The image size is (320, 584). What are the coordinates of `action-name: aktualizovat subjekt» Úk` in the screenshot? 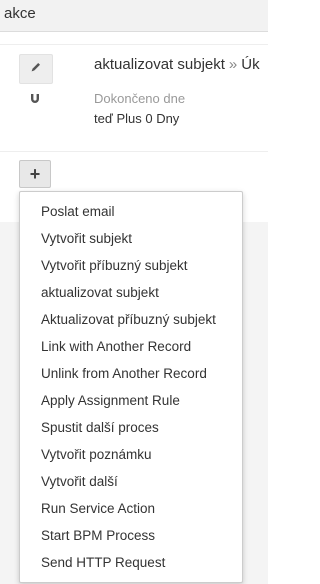 It's located at (181, 64).